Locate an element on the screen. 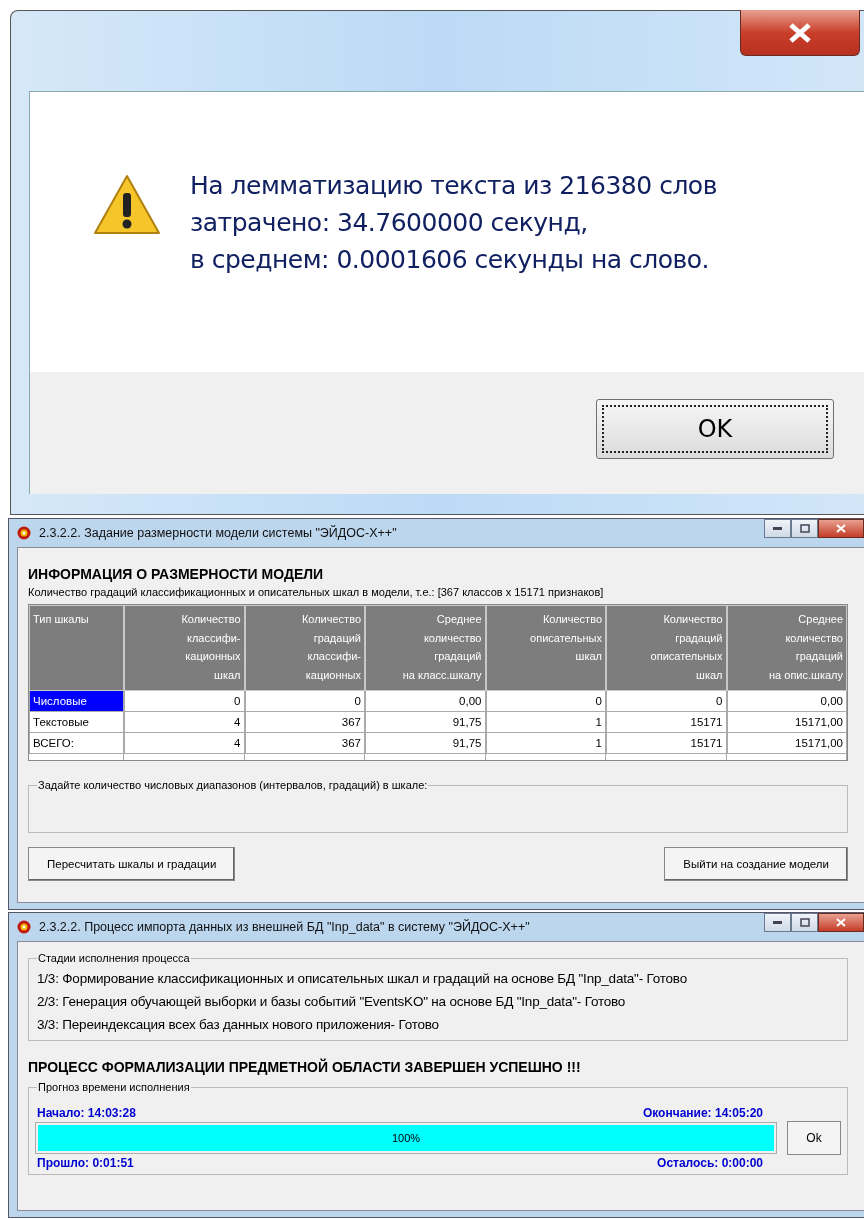 The width and height of the screenshot is (864, 1220). row-header-cell: Числовые is located at coordinates (76, 701).